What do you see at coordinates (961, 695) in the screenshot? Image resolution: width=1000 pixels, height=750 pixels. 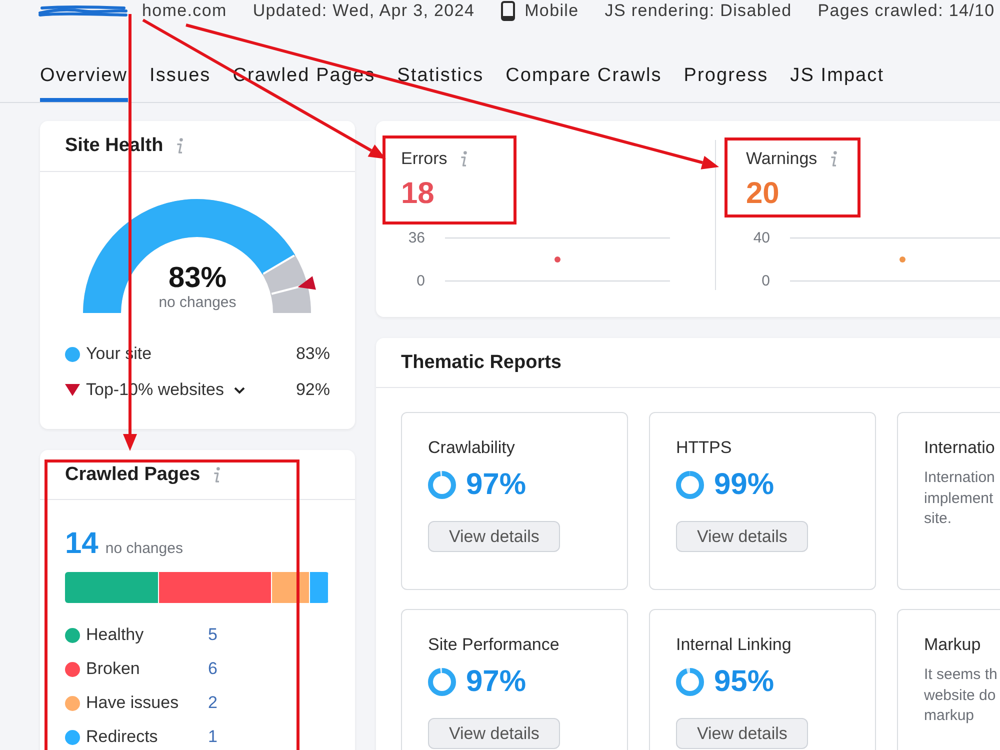 I see `report-description: It seems th website do markup` at bounding box center [961, 695].